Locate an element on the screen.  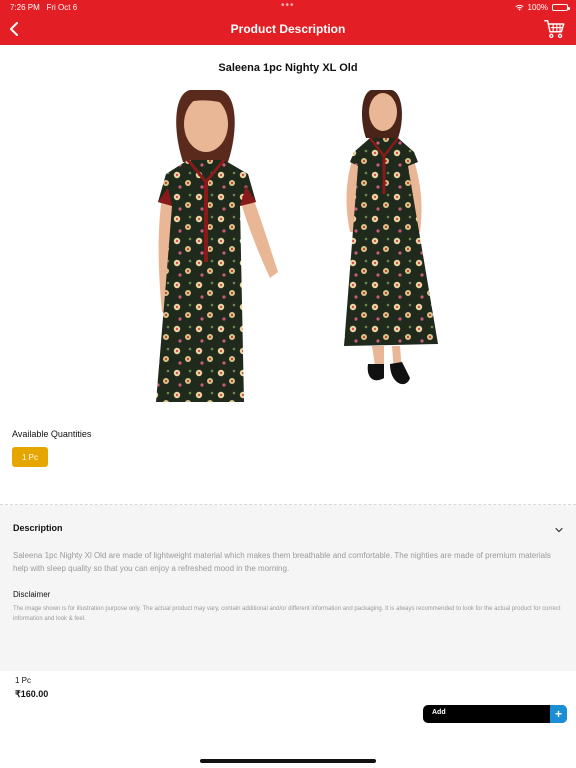
status-indicators: 100% is located at coordinates (542, 7).